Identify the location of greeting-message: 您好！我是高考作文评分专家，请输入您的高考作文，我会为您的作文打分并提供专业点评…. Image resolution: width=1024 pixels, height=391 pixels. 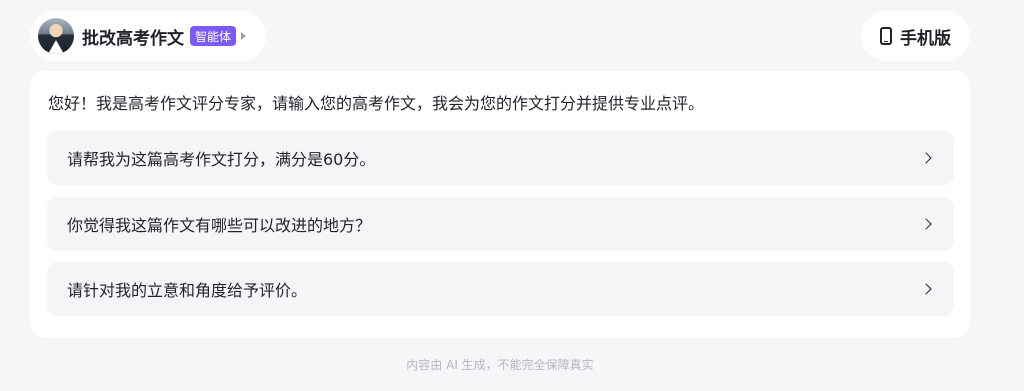
(376, 103).